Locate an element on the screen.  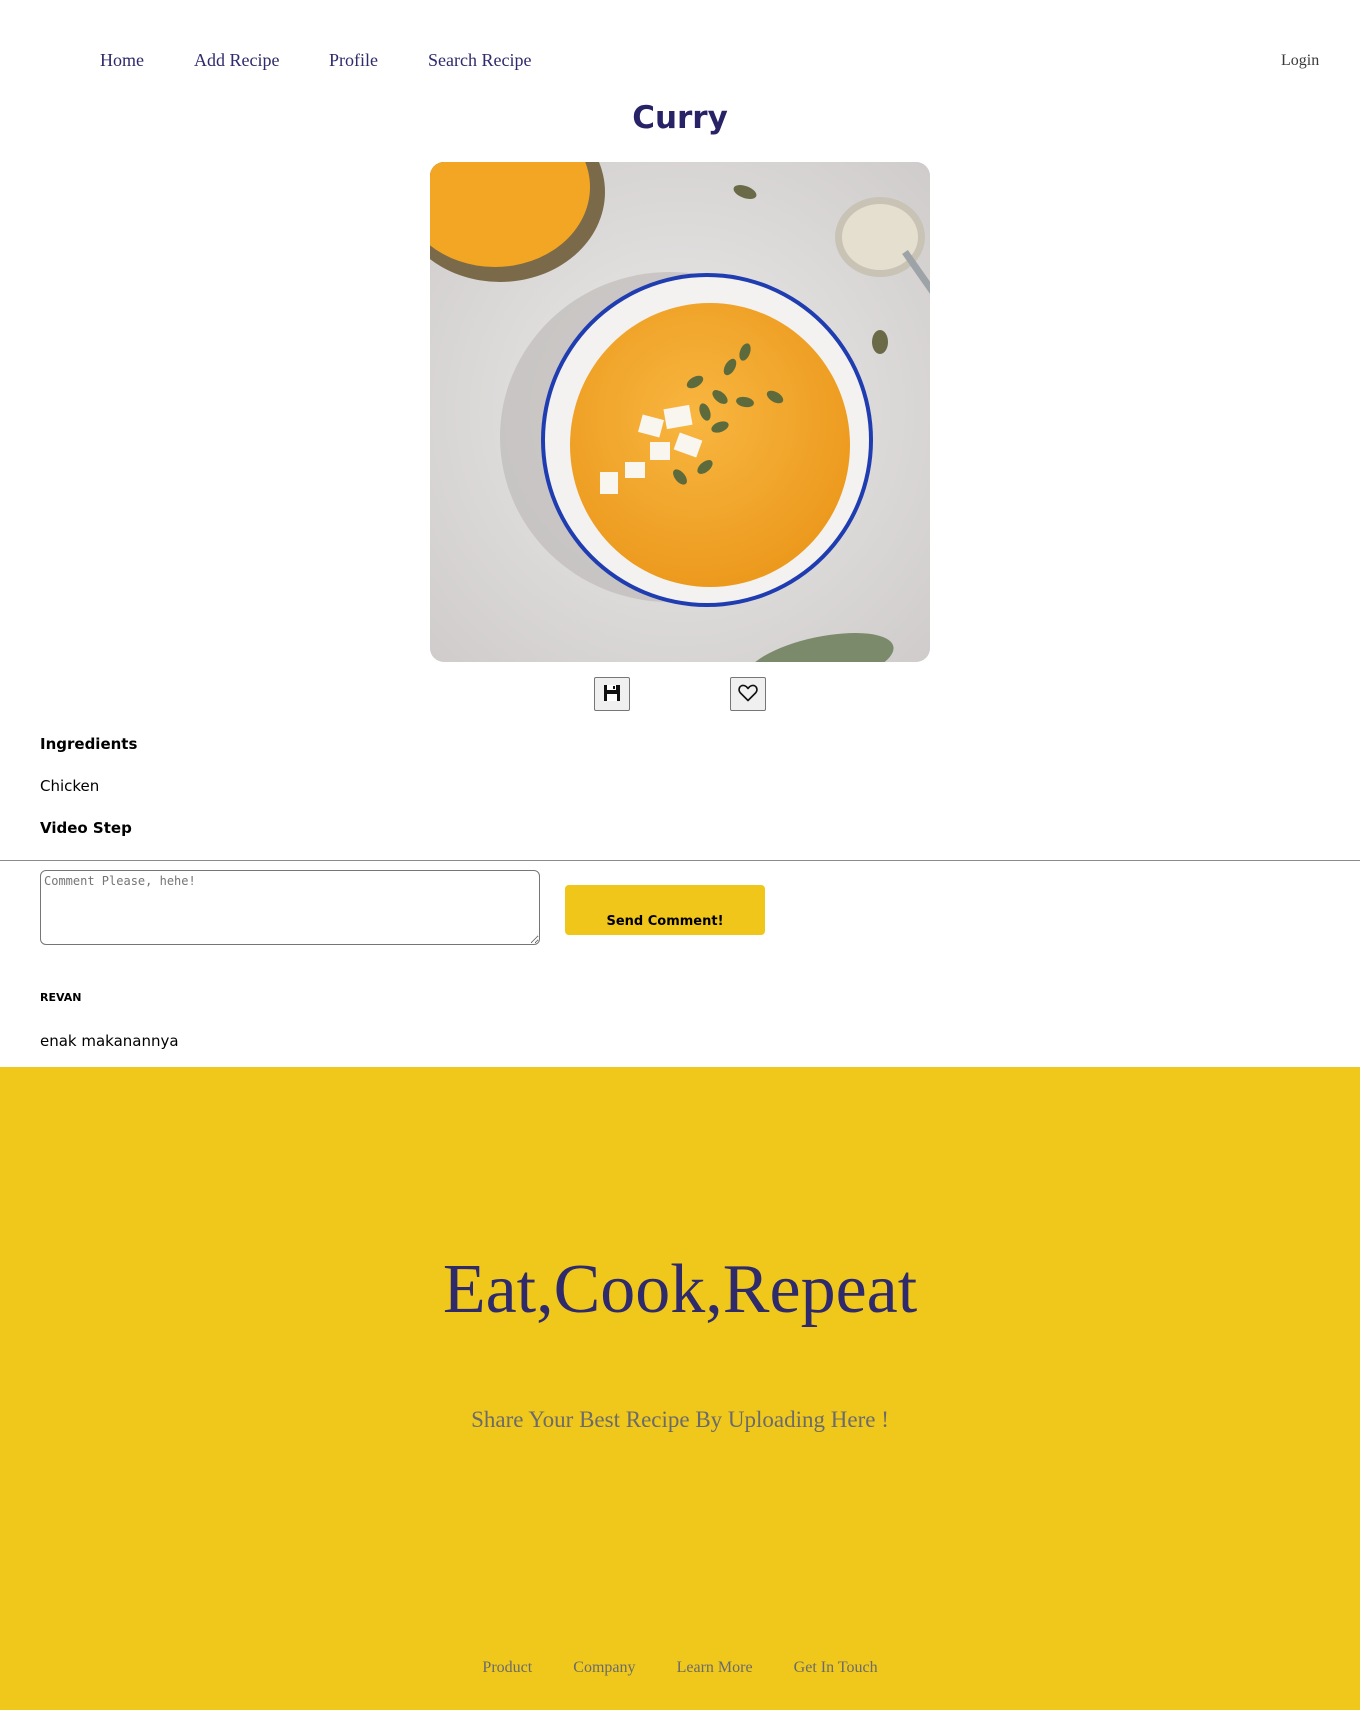
nav-login-link: Login is located at coordinates (1300, 61).